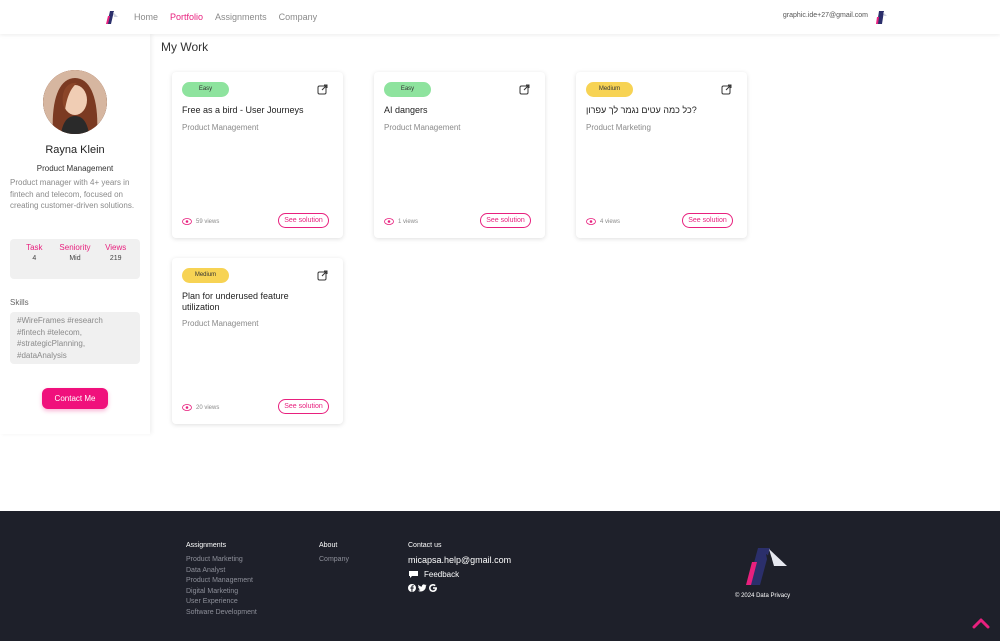 This screenshot has height=641, width=1000. What do you see at coordinates (75, 247) in the screenshot?
I see `stat-seniority-label: Seniority` at bounding box center [75, 247].